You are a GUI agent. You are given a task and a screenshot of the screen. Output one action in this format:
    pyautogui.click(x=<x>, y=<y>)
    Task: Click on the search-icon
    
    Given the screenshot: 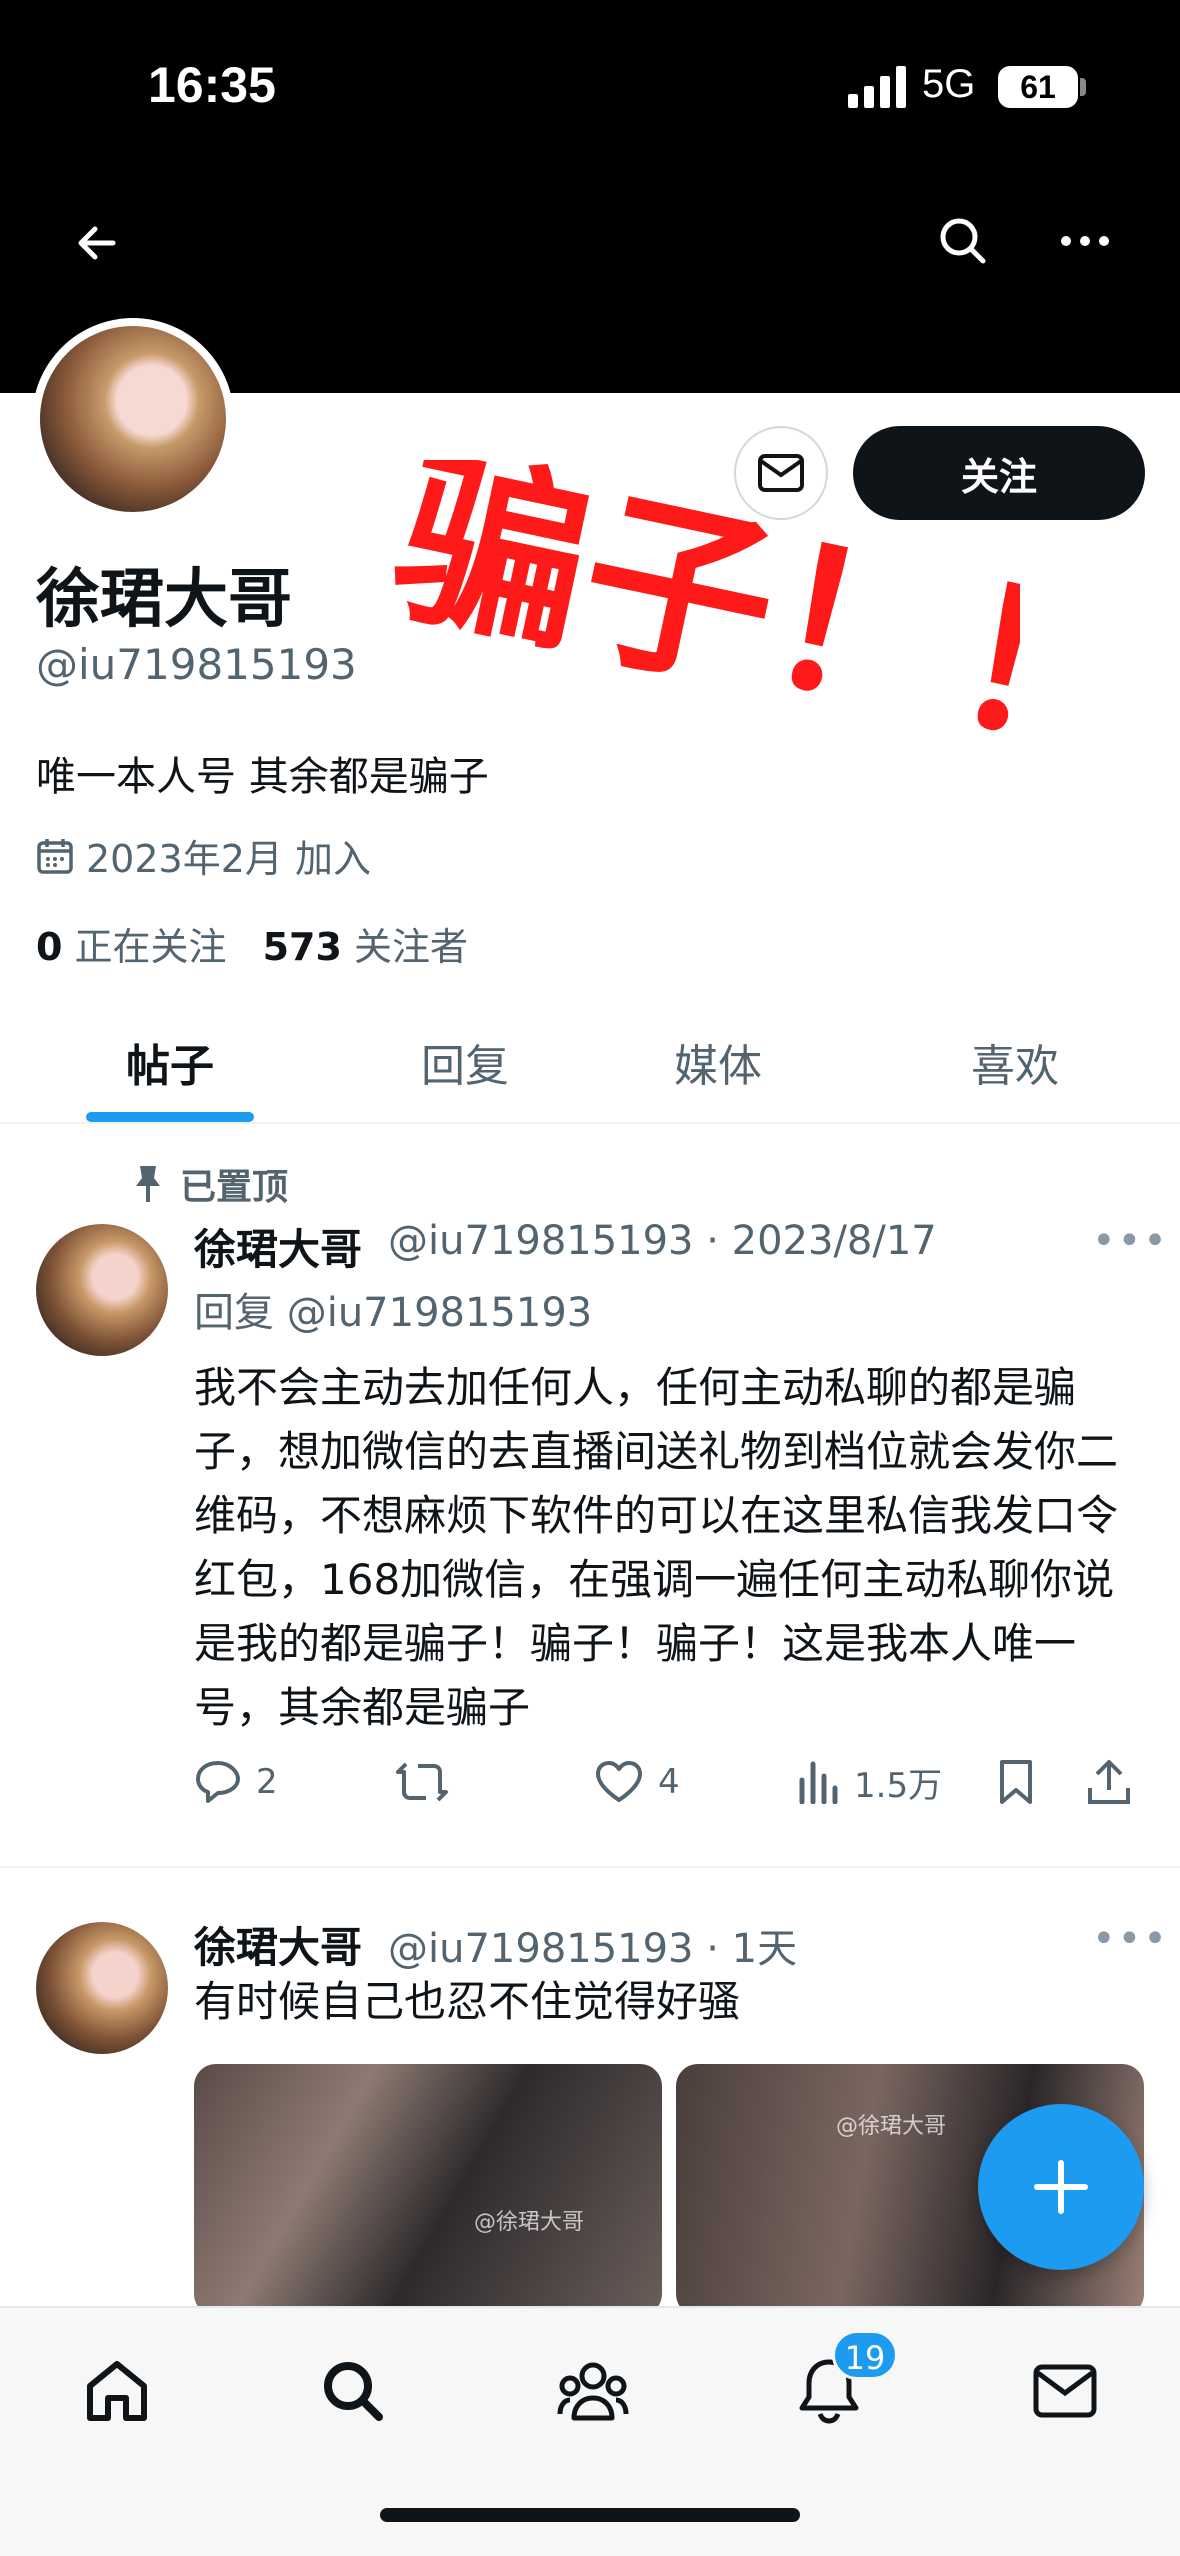 What is the action you would take?
    pyautogui.click(x=963, y=241)
    